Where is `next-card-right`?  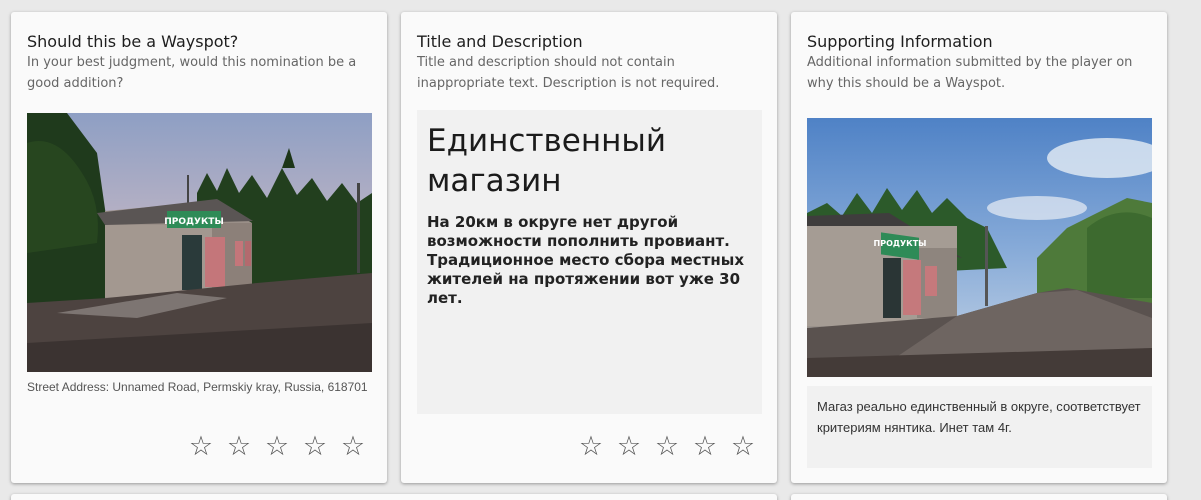 next-card-right is located at coordinates (979, 497).